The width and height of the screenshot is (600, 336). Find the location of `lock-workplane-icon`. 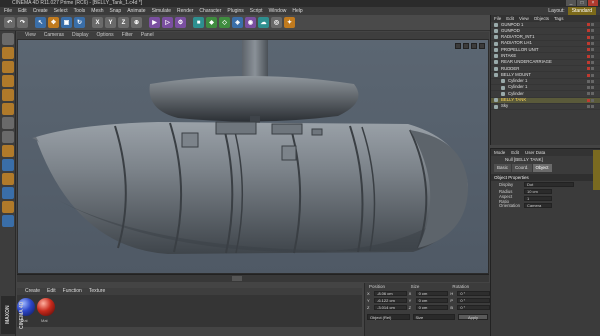

lock-workplane-icon is located at coordinates (8, 179).